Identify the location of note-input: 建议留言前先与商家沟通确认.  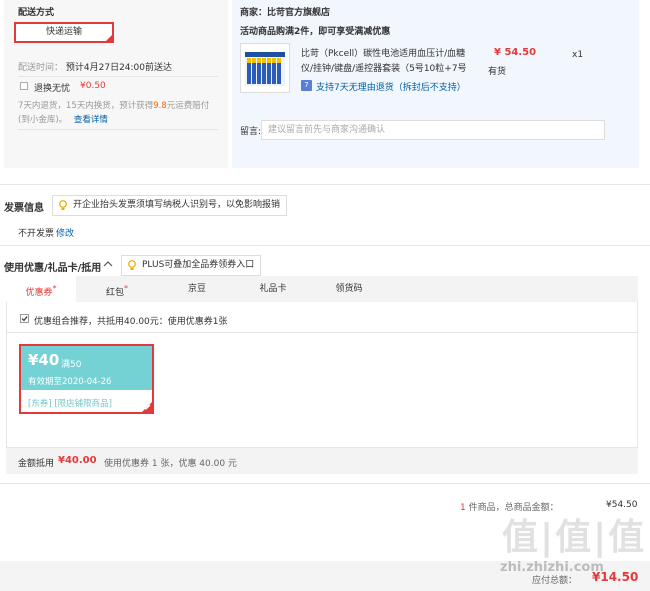
(433, 130).